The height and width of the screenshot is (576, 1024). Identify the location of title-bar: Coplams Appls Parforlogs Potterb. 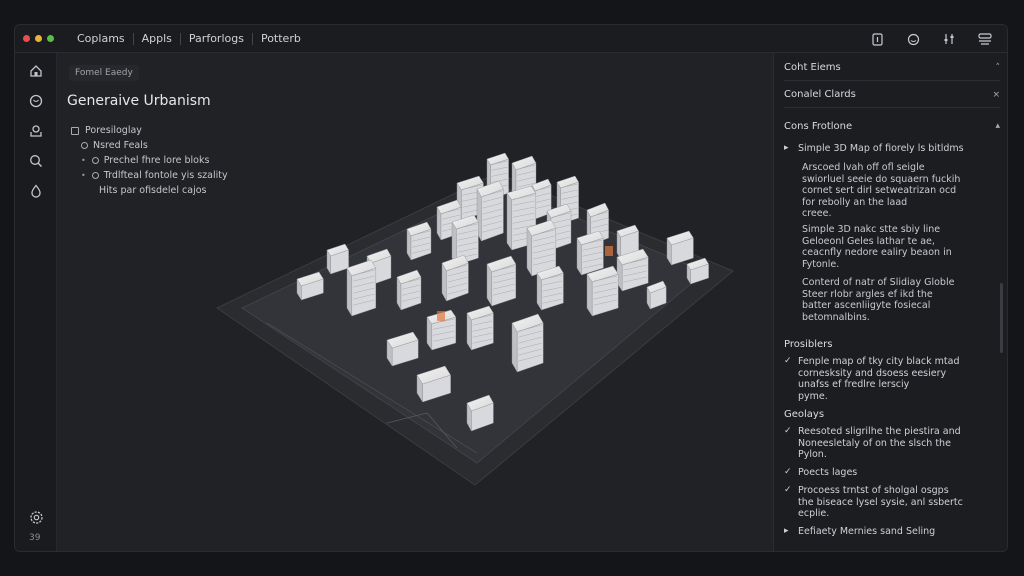
(511, 39).